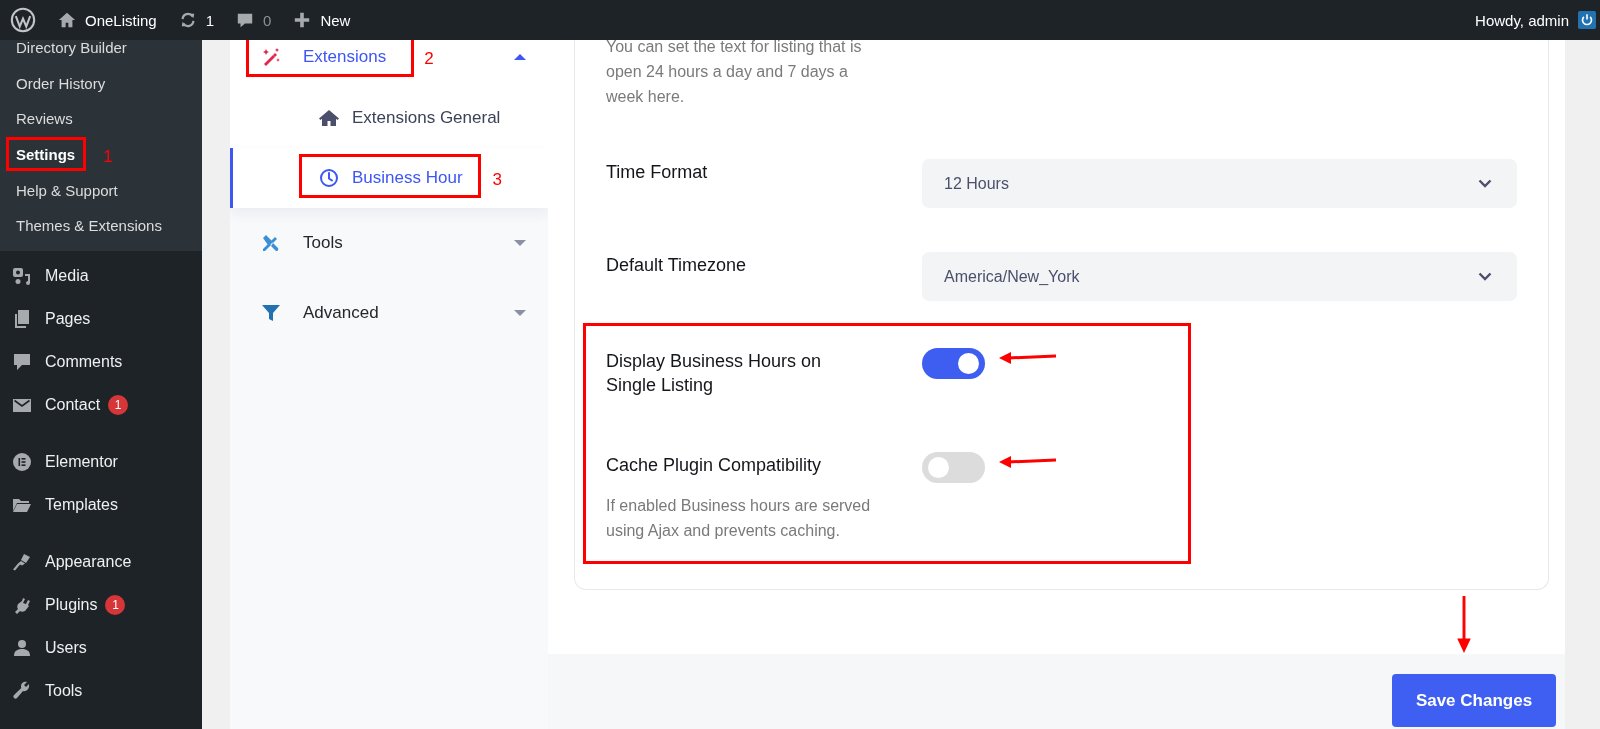 The height and width of the screenshot is (729, 1600). I want to click on menu-item: Pages, so click(101, 319).